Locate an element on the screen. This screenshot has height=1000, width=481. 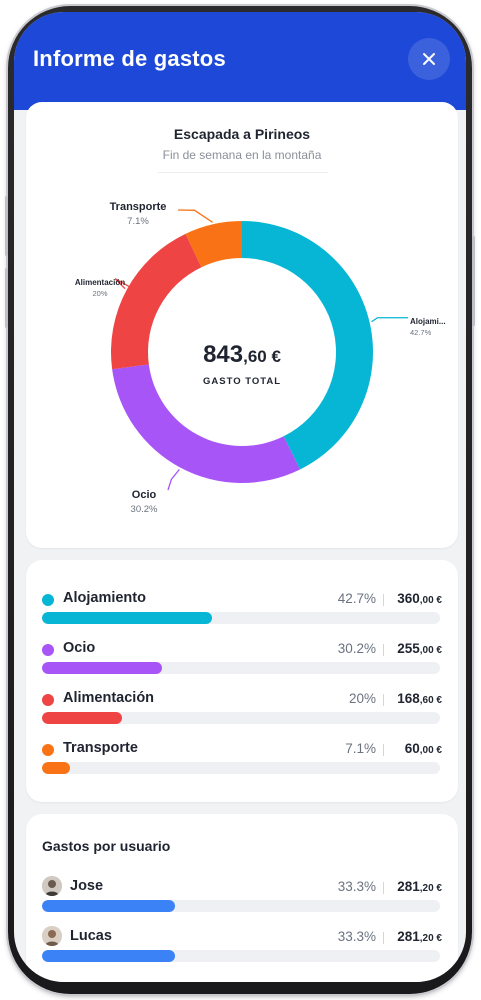
total-cents: ,60 € is located at coordinates (262, 356).